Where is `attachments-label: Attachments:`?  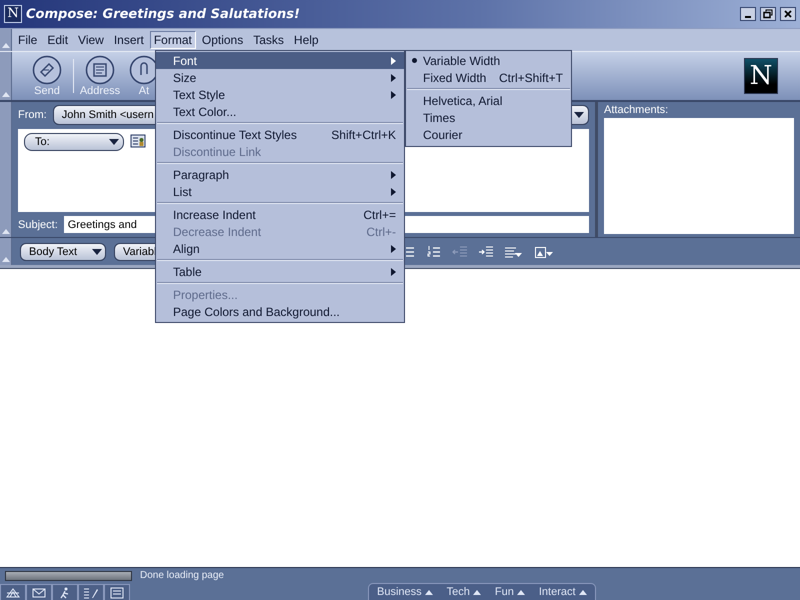
attachments-label: Attachments: is located at coordinates (637, 110).